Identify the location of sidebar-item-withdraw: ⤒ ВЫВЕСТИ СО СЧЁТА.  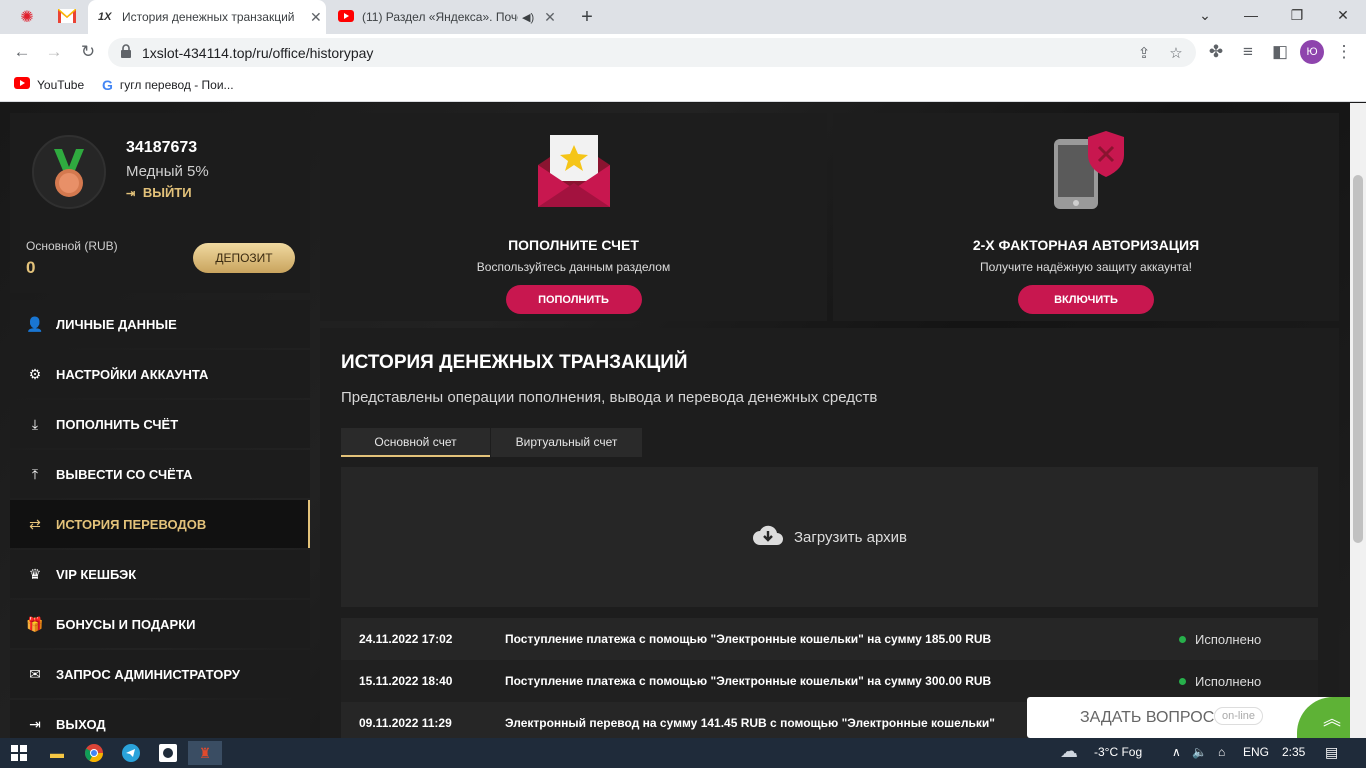
(160, 474).